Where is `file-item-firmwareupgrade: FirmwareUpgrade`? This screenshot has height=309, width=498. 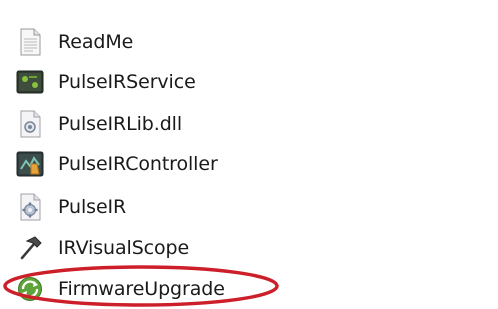 file-item-firmwareupgrade: FirmwareUpgrade is located at coordinates (120, 289).